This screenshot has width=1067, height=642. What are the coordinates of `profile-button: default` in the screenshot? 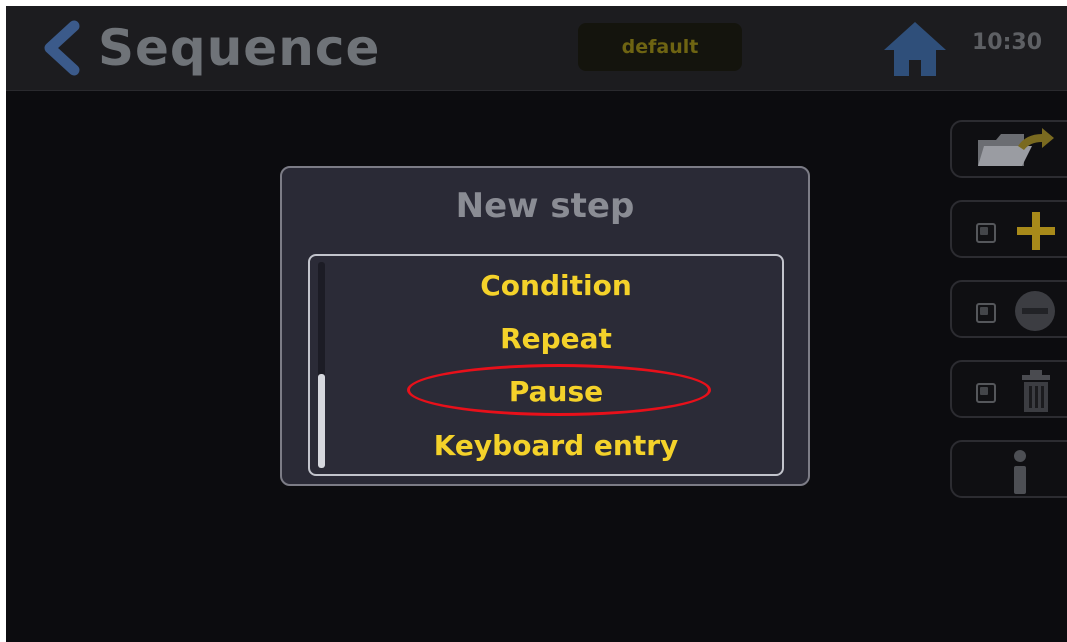 It's located at (660, 47).